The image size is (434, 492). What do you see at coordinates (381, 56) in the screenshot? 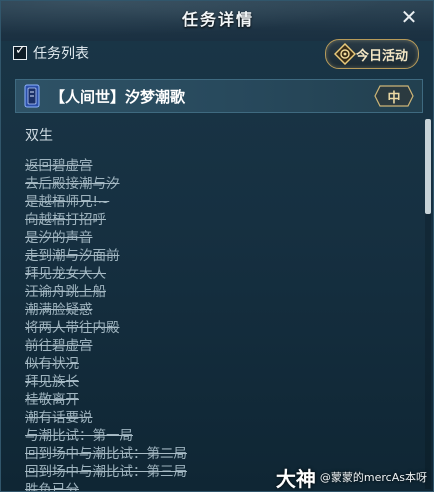
I see `today-activity-label: 今日活动` at bounding box center [381, 56].